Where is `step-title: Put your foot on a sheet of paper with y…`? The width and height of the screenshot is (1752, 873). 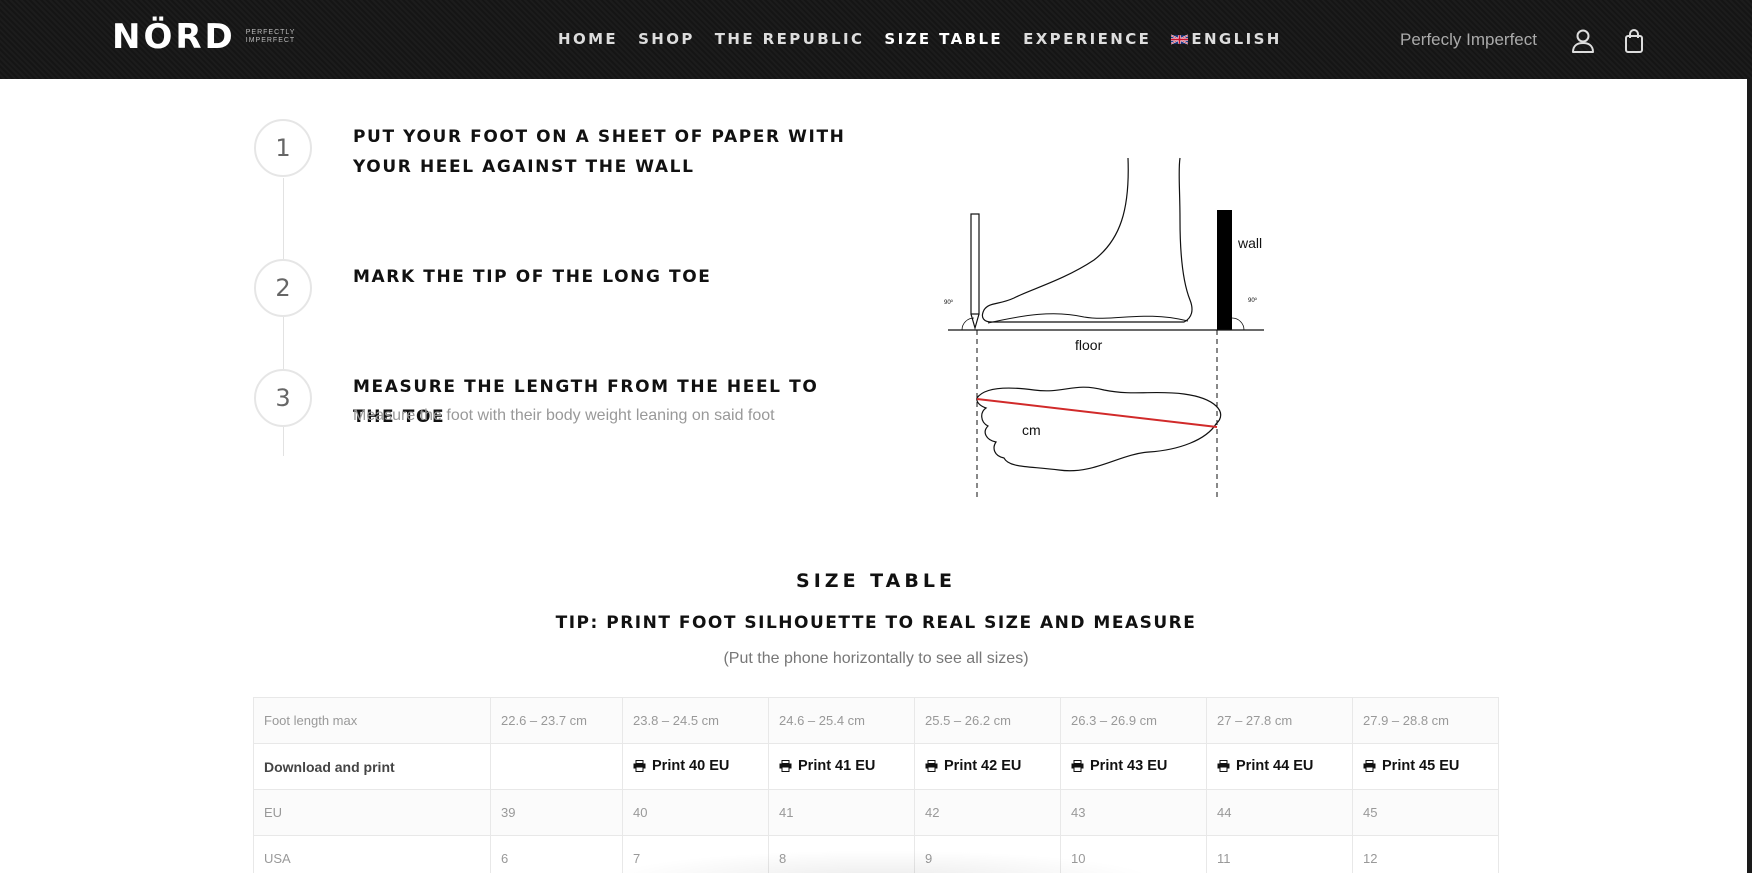
step-title: Put your foot on a sheet of paper with y… is located at coordinates (599, 152).